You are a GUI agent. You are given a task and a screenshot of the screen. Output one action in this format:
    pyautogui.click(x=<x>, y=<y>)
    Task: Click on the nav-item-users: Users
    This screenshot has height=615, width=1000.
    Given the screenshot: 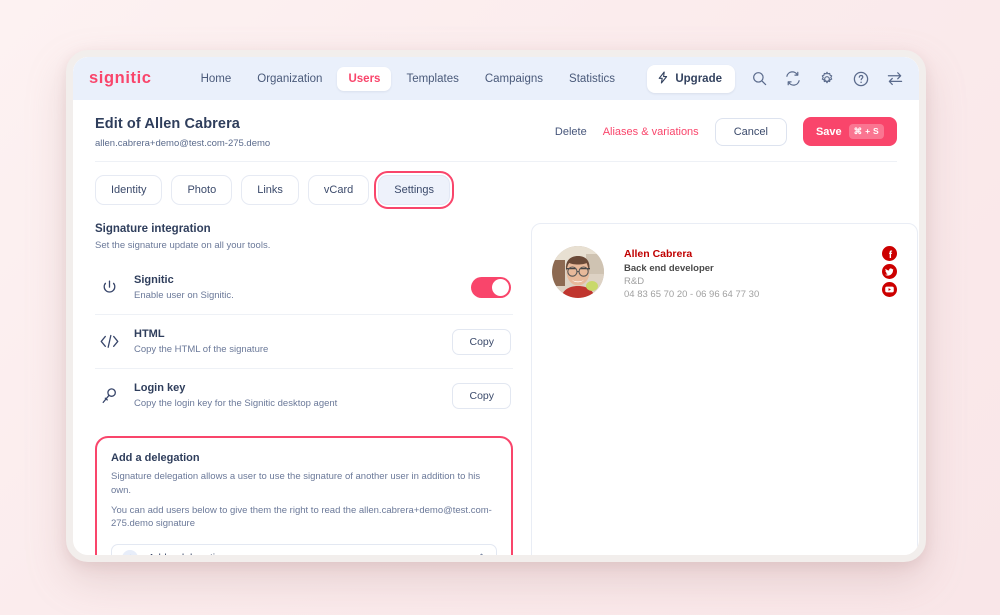 What is the action you would take?
    pyautogui.click(x=364, y=78)
    